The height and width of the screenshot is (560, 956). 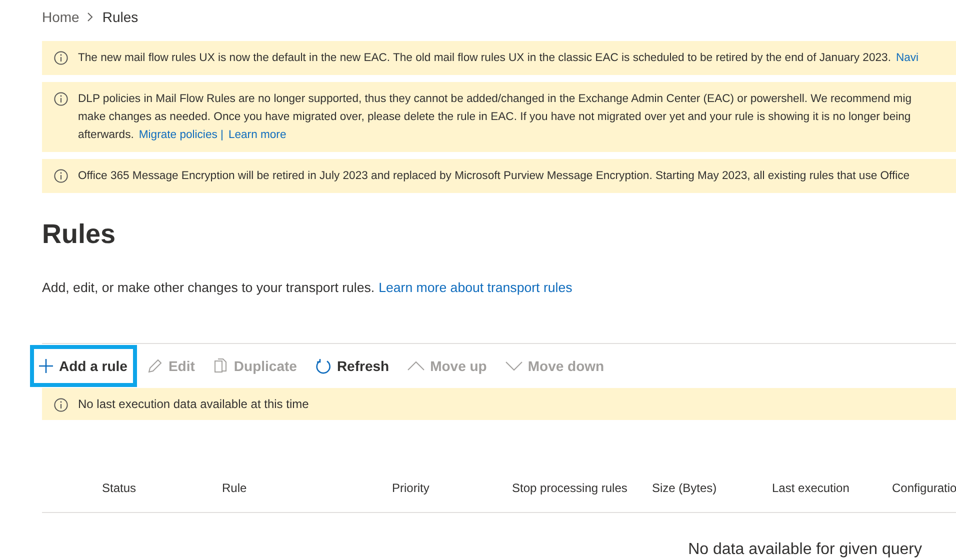 I want to click on banner-text: afterwards., so click(x=106, y=135).